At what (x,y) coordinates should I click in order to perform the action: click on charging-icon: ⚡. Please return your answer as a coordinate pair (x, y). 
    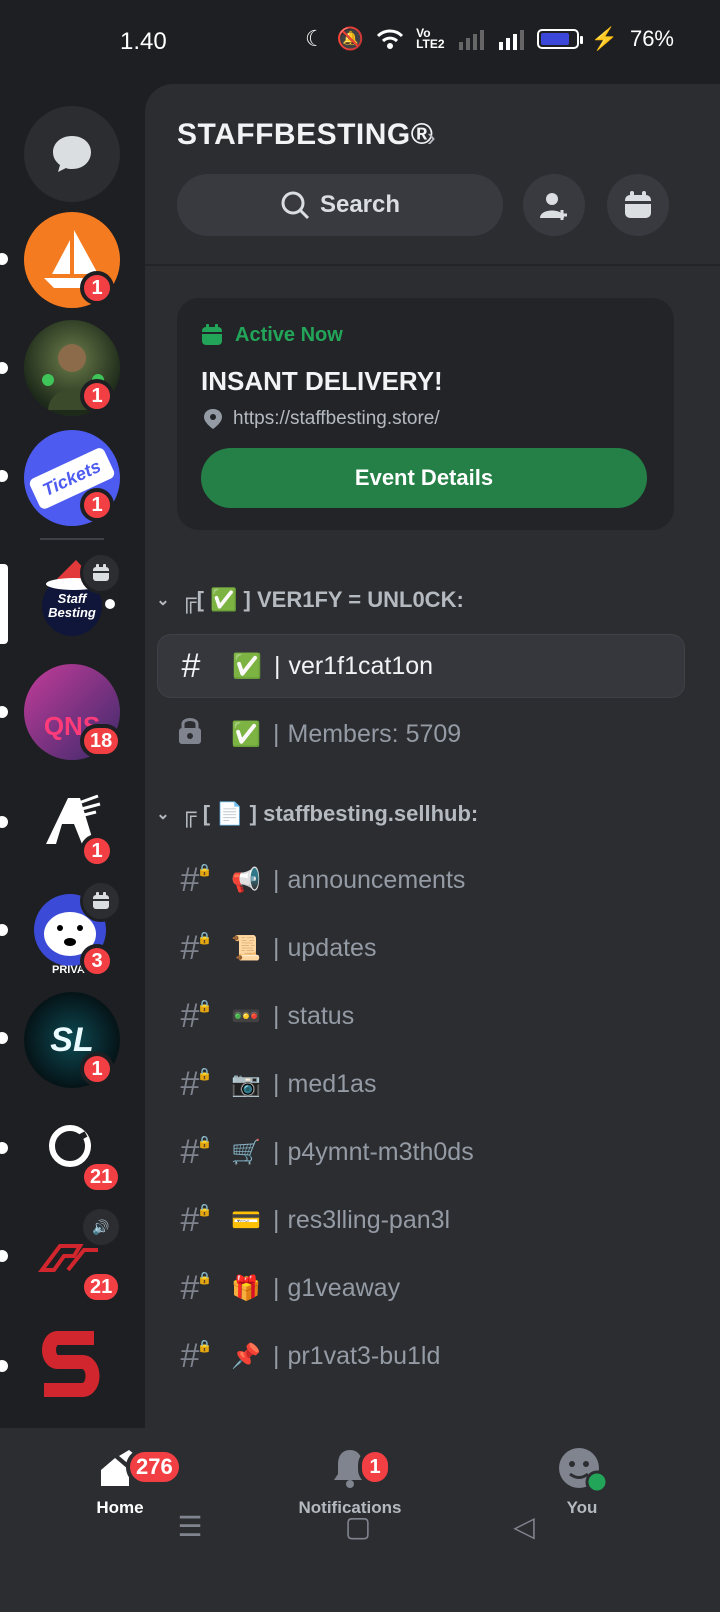
    Looking at the image, I should click on (604, 38).